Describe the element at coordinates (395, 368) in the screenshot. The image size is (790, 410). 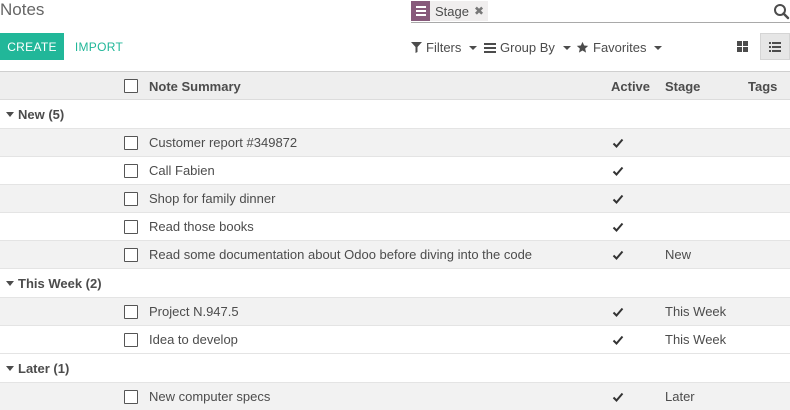
I see `group-header: Later (1)` at that location.